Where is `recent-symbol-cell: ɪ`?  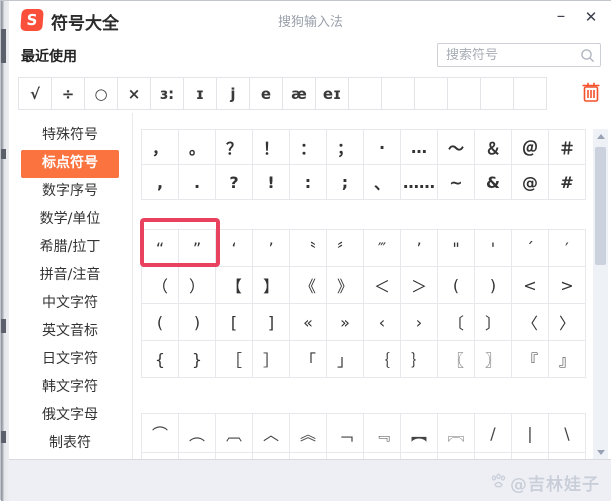
recent-symbol-cell: ɪ is located at coordinates (200, 93).